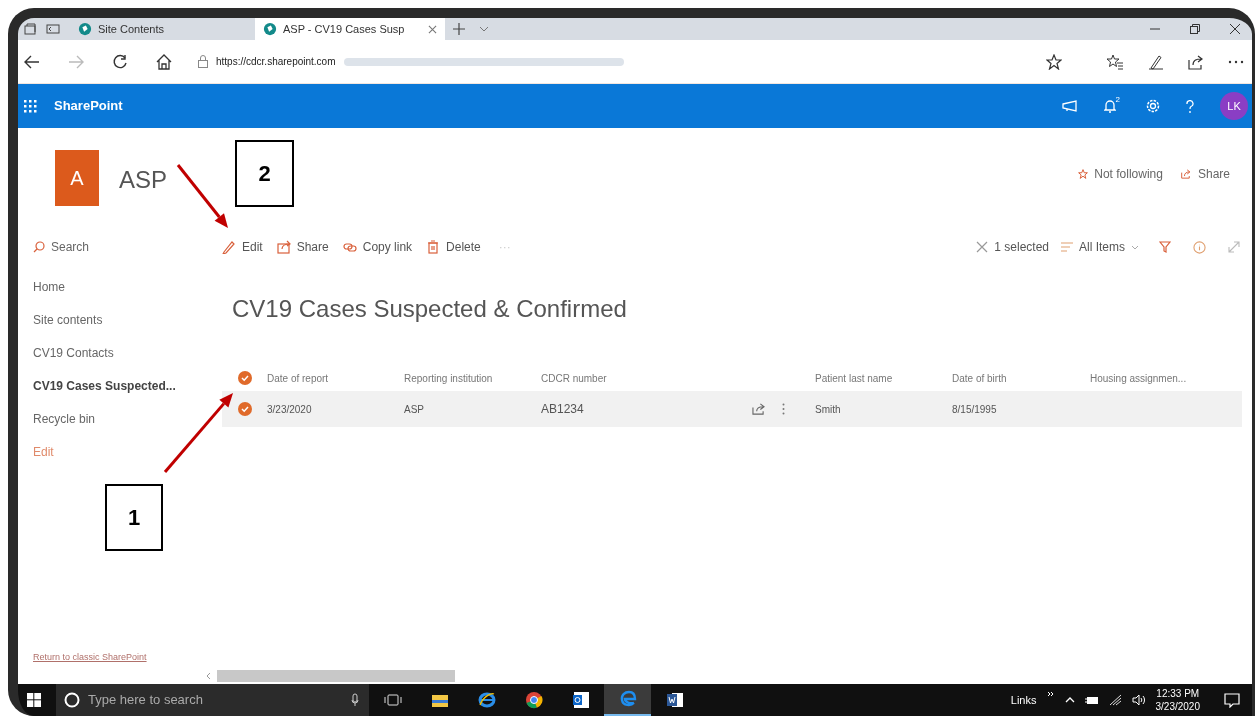 The height and width of the screenshot is (716, 1255). I want to click on tab-aside-icon, so click(53, 29).